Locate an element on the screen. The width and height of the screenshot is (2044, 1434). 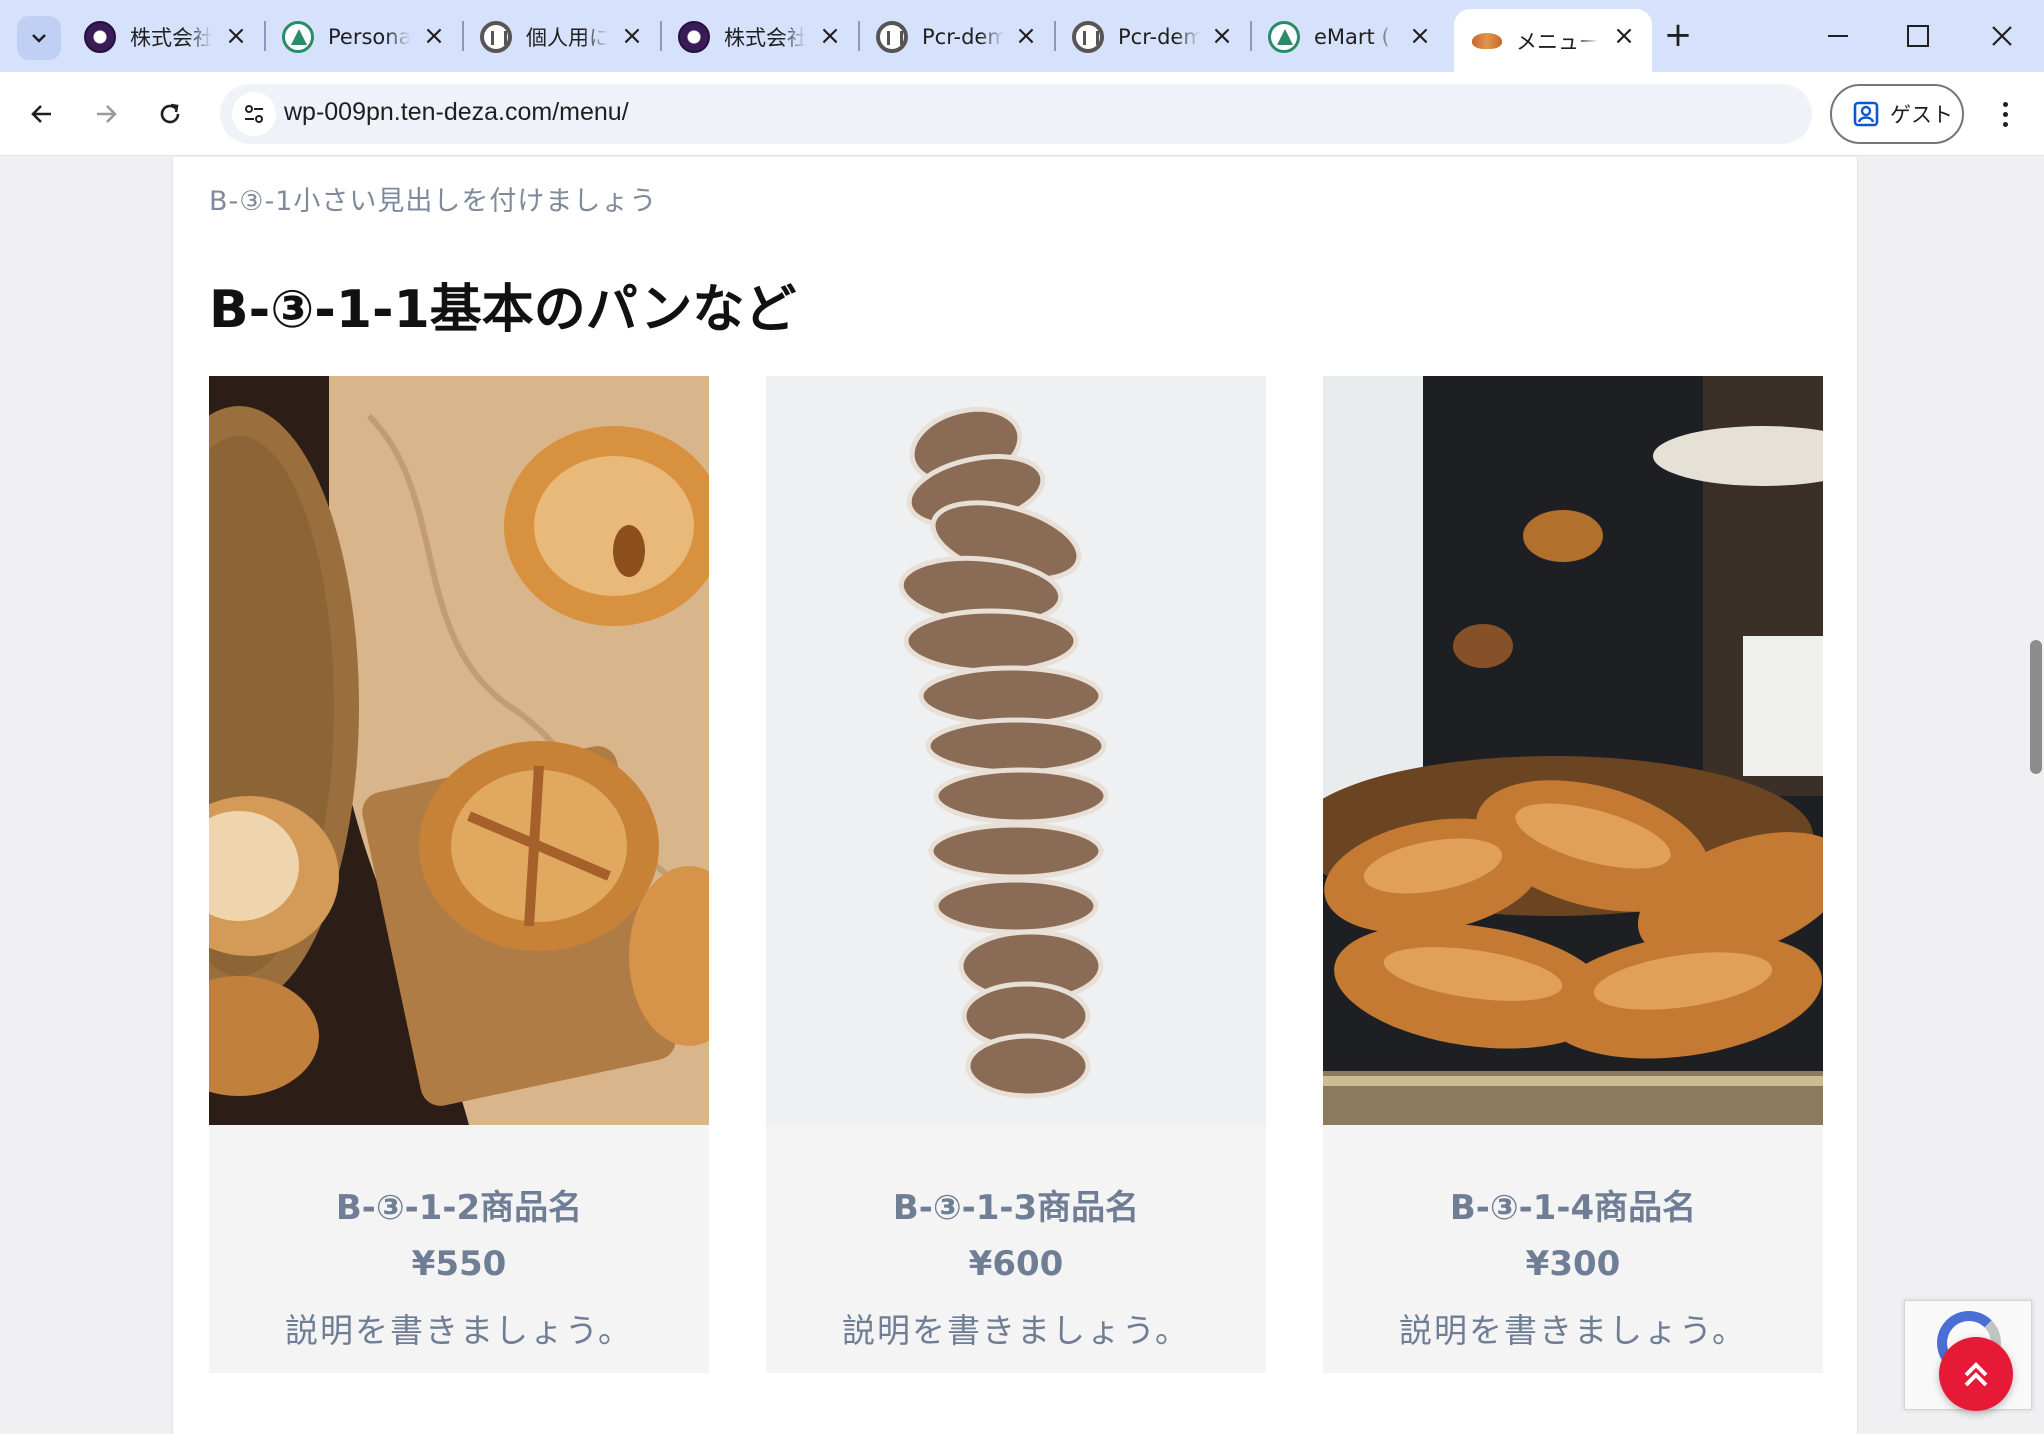
product-photo-sliced-rye is located at coordinates (1016, 750).